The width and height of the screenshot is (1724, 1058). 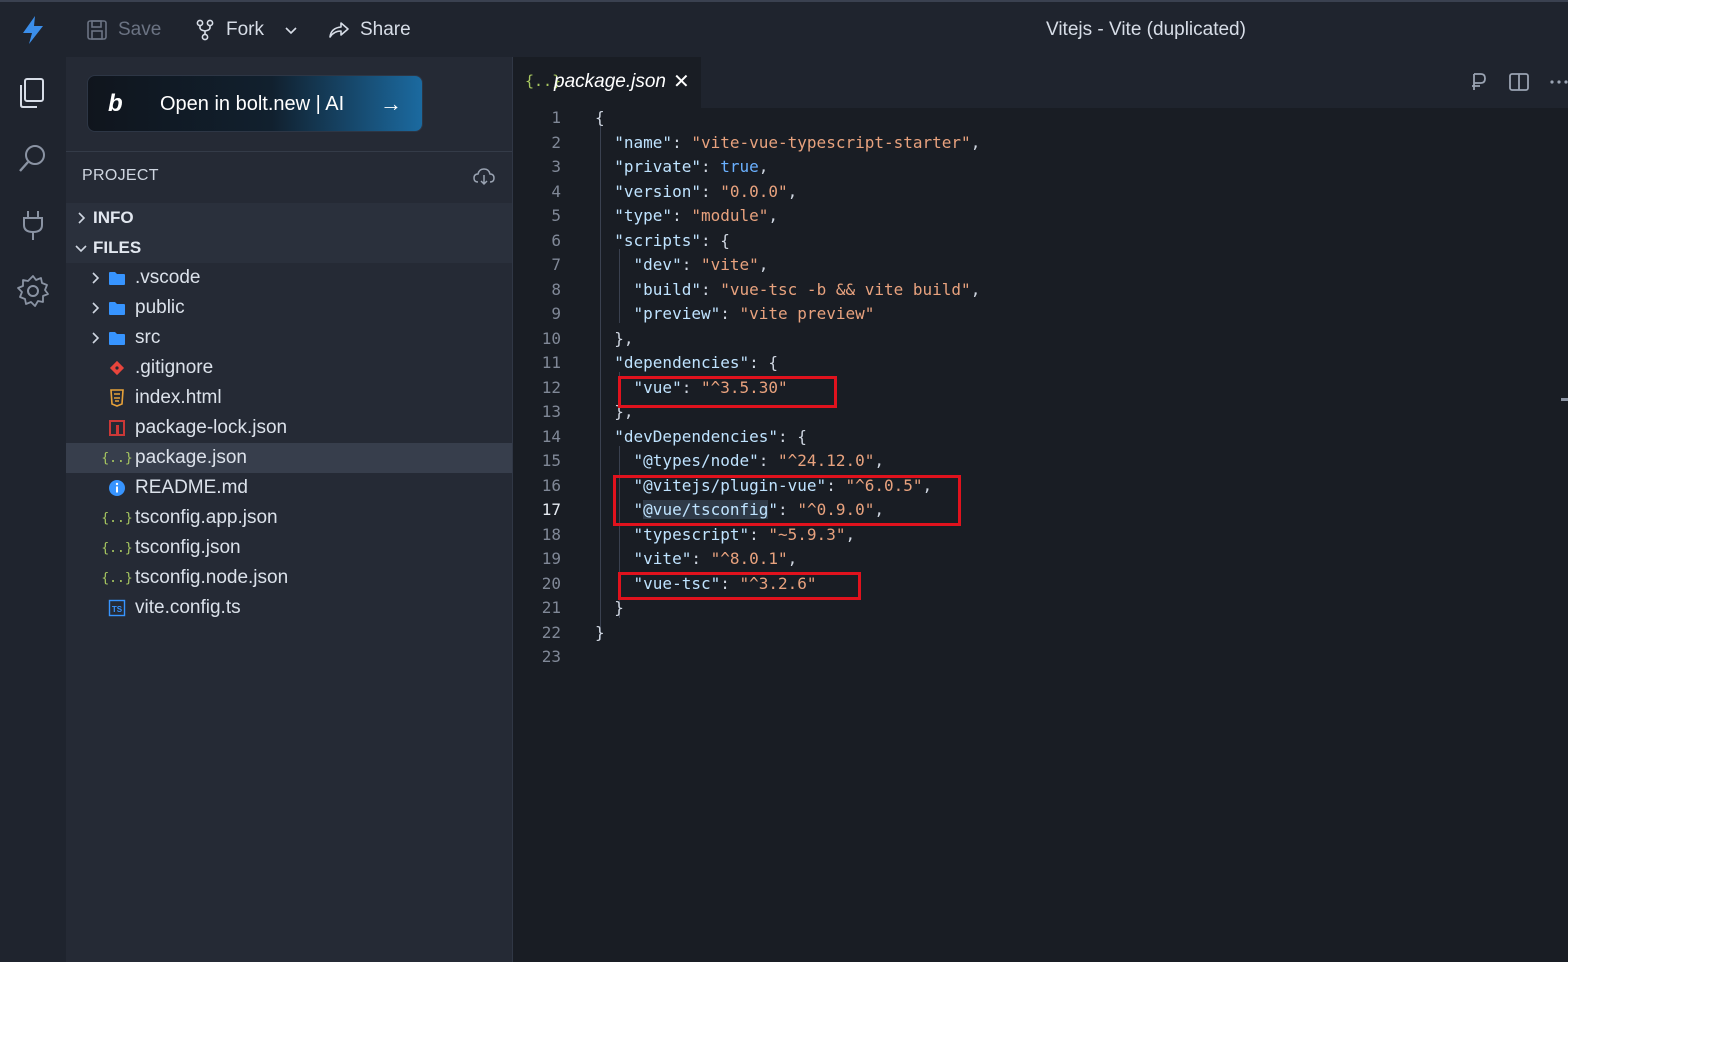 What do you see at coordinates (117, 428) in the screenshot?
I see `npm-icon` at bounding box center [117, 428].